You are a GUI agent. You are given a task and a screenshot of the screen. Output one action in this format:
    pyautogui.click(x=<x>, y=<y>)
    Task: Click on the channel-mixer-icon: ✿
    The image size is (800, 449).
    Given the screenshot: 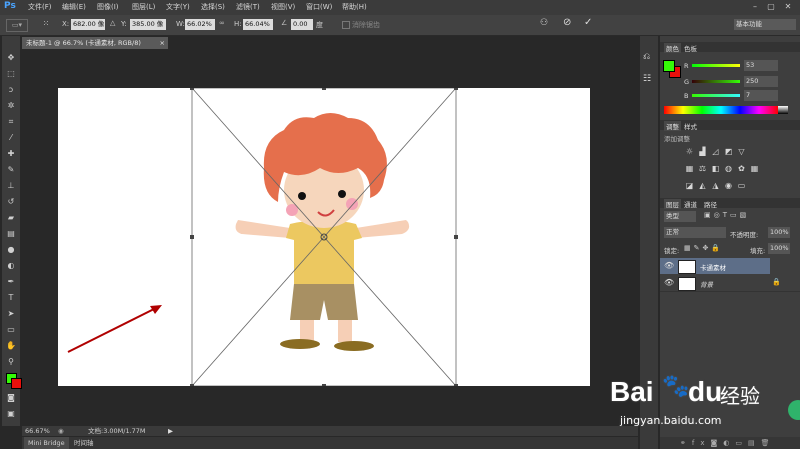 What is the action you would take?
    pyautogui.click(x=741, y=169)
    